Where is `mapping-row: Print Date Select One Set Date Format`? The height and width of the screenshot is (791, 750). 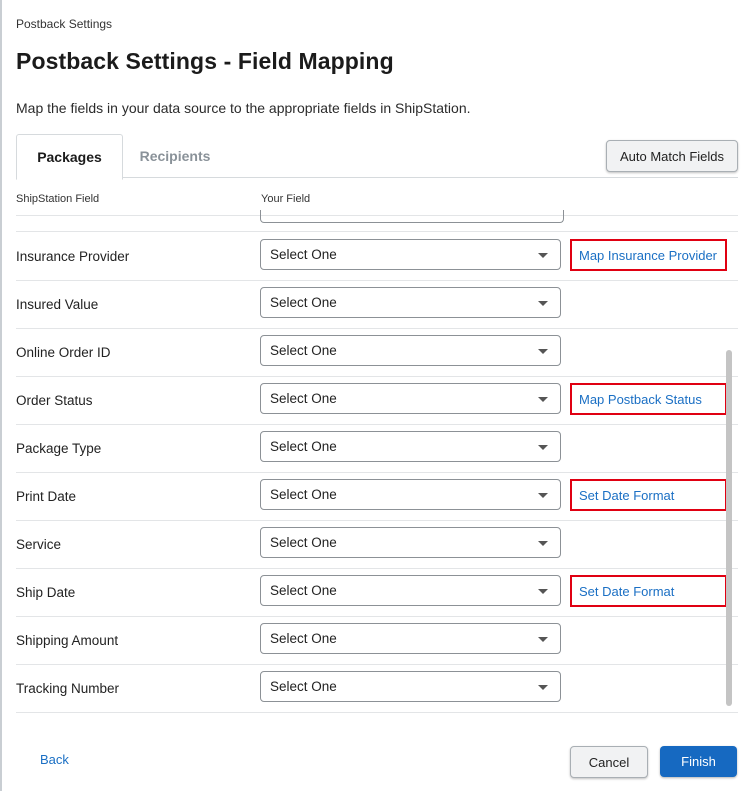
mapping-row: Print Date Select One Set Date Format is located at coordinates (377, 496).